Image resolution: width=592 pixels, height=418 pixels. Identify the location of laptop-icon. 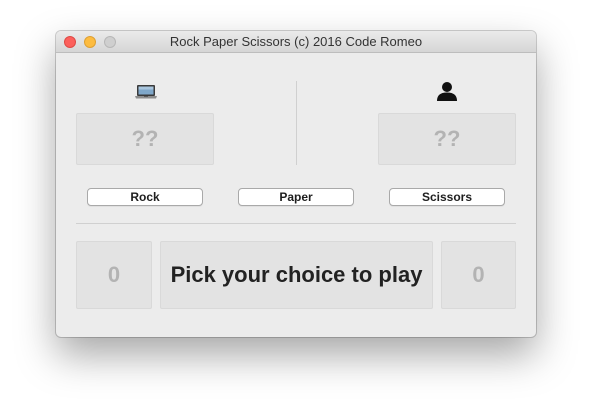
(146, 91).